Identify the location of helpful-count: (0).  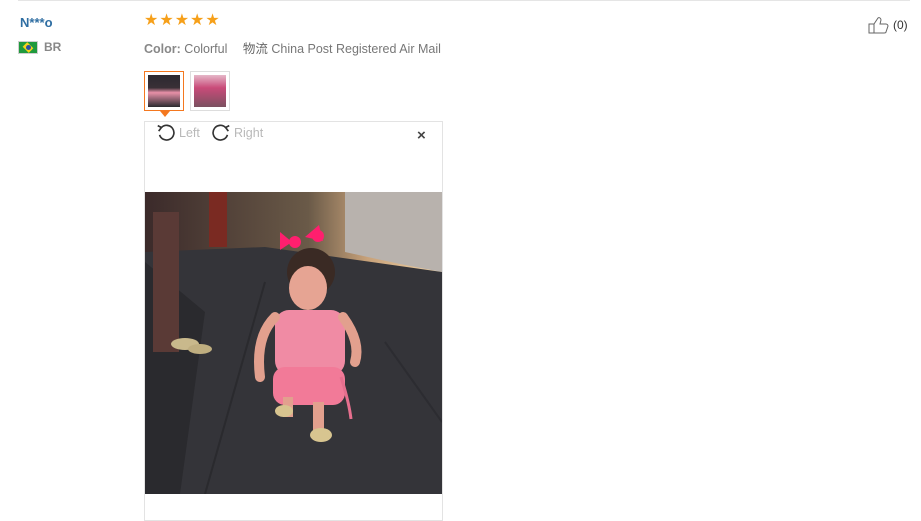
(900, 25).